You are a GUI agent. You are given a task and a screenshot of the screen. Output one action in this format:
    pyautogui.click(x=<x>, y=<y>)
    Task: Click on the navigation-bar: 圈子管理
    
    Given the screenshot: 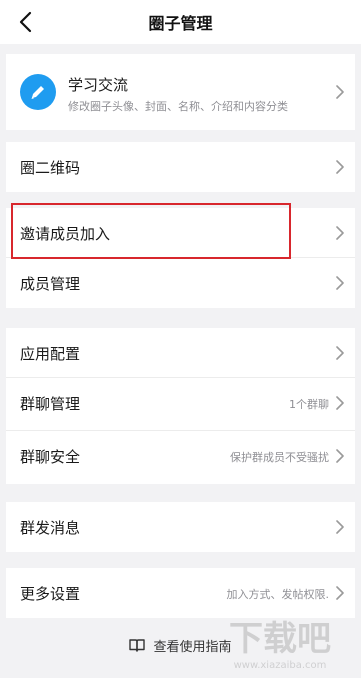 What is the action you would take?
    pyautogui.click(x=180, y=22)
    